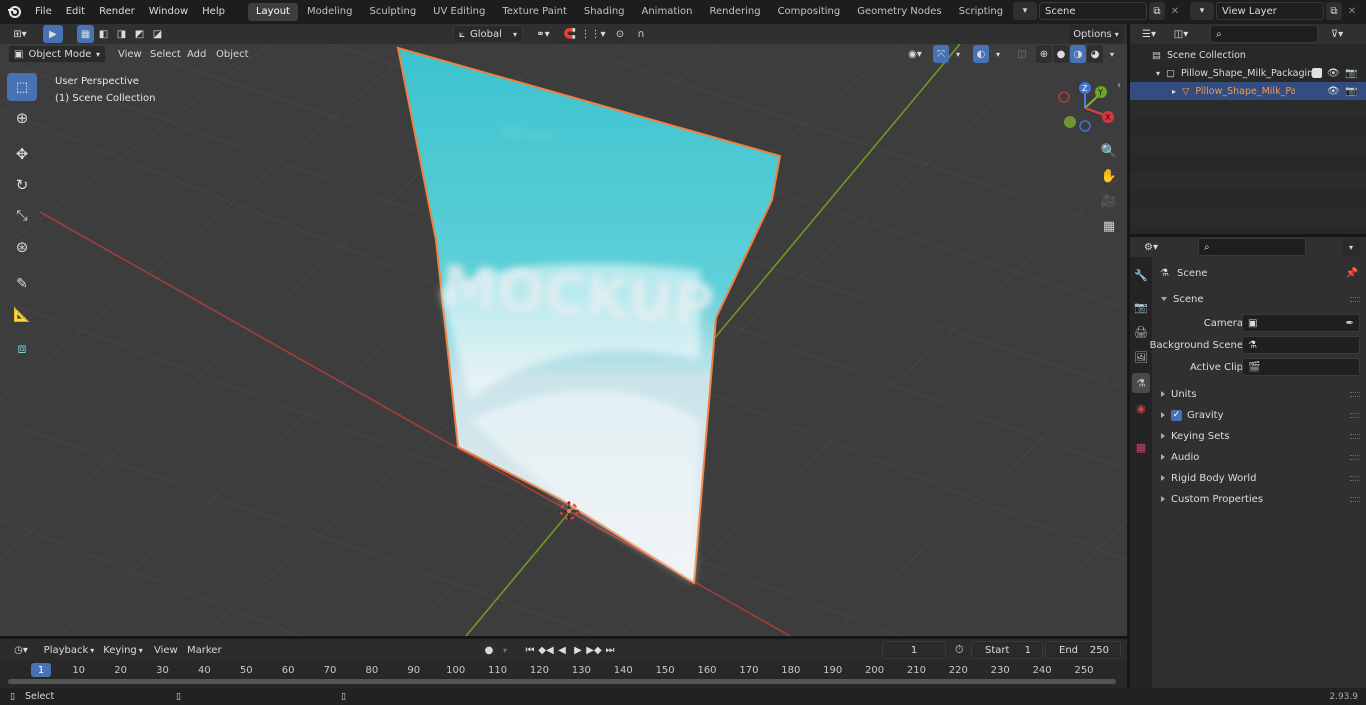 The width and height of the screenshot is (1366, 705). Describe the element at coordinates (1141, 447) in the screenshot. I see `texture-tab-icon: ▦` at that location.